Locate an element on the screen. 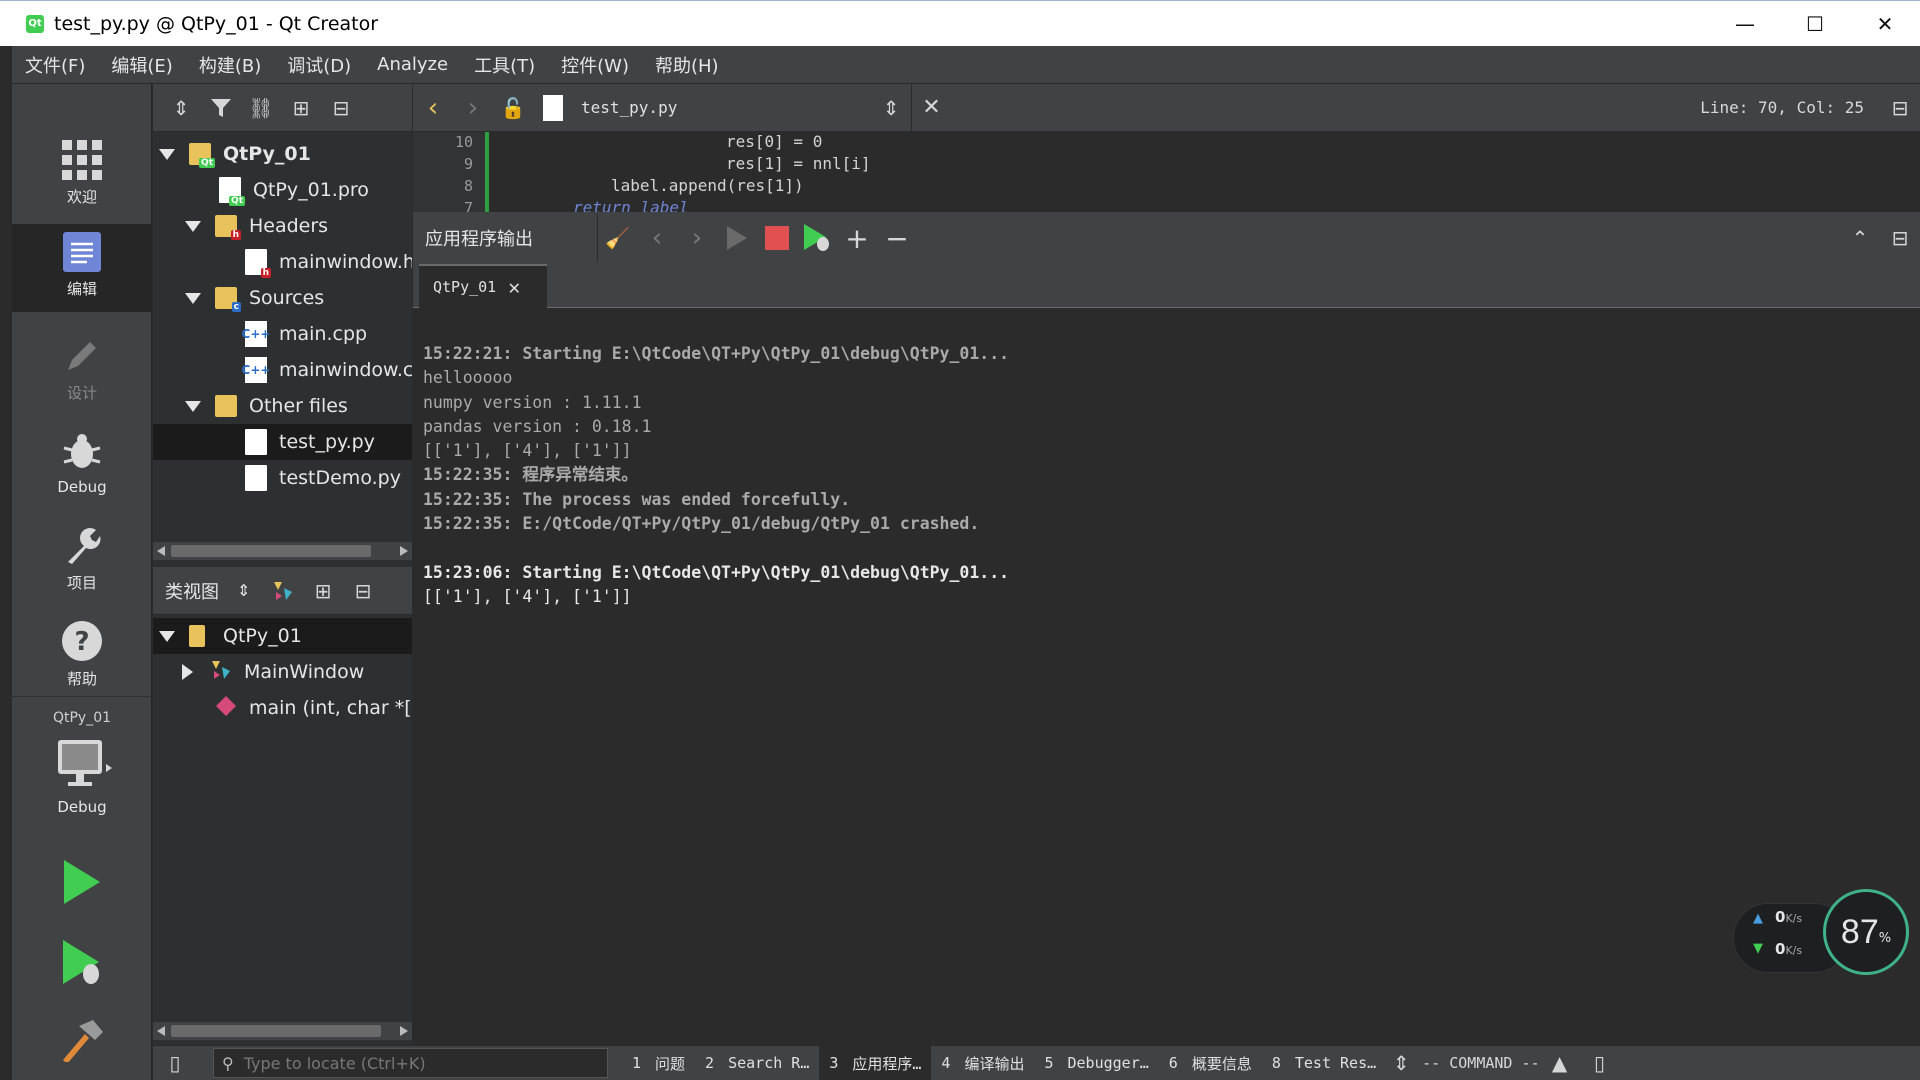 The height and width of the screenshot is (1080, 1920). menu-build: 构建(B) is located at coordinates (230, 65).